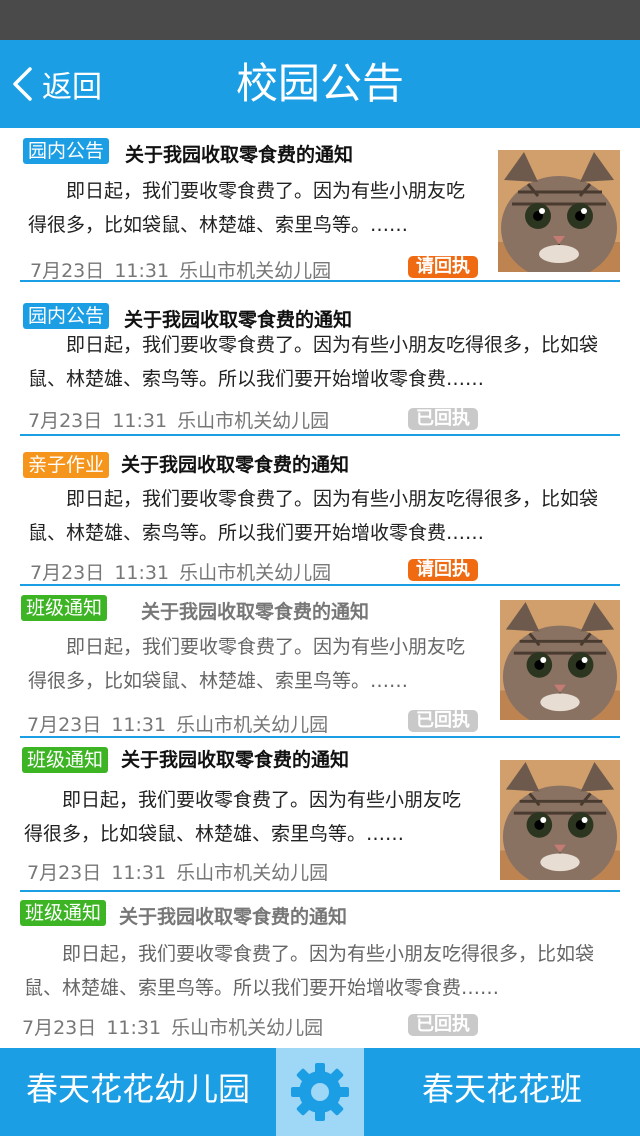 The image size is (640, 1136). What do you see at coordinates (138, 1092) in the screenshot?
I see `kindergarten-button: 春天花花幼儿园` at bounding box center [138, 1092].